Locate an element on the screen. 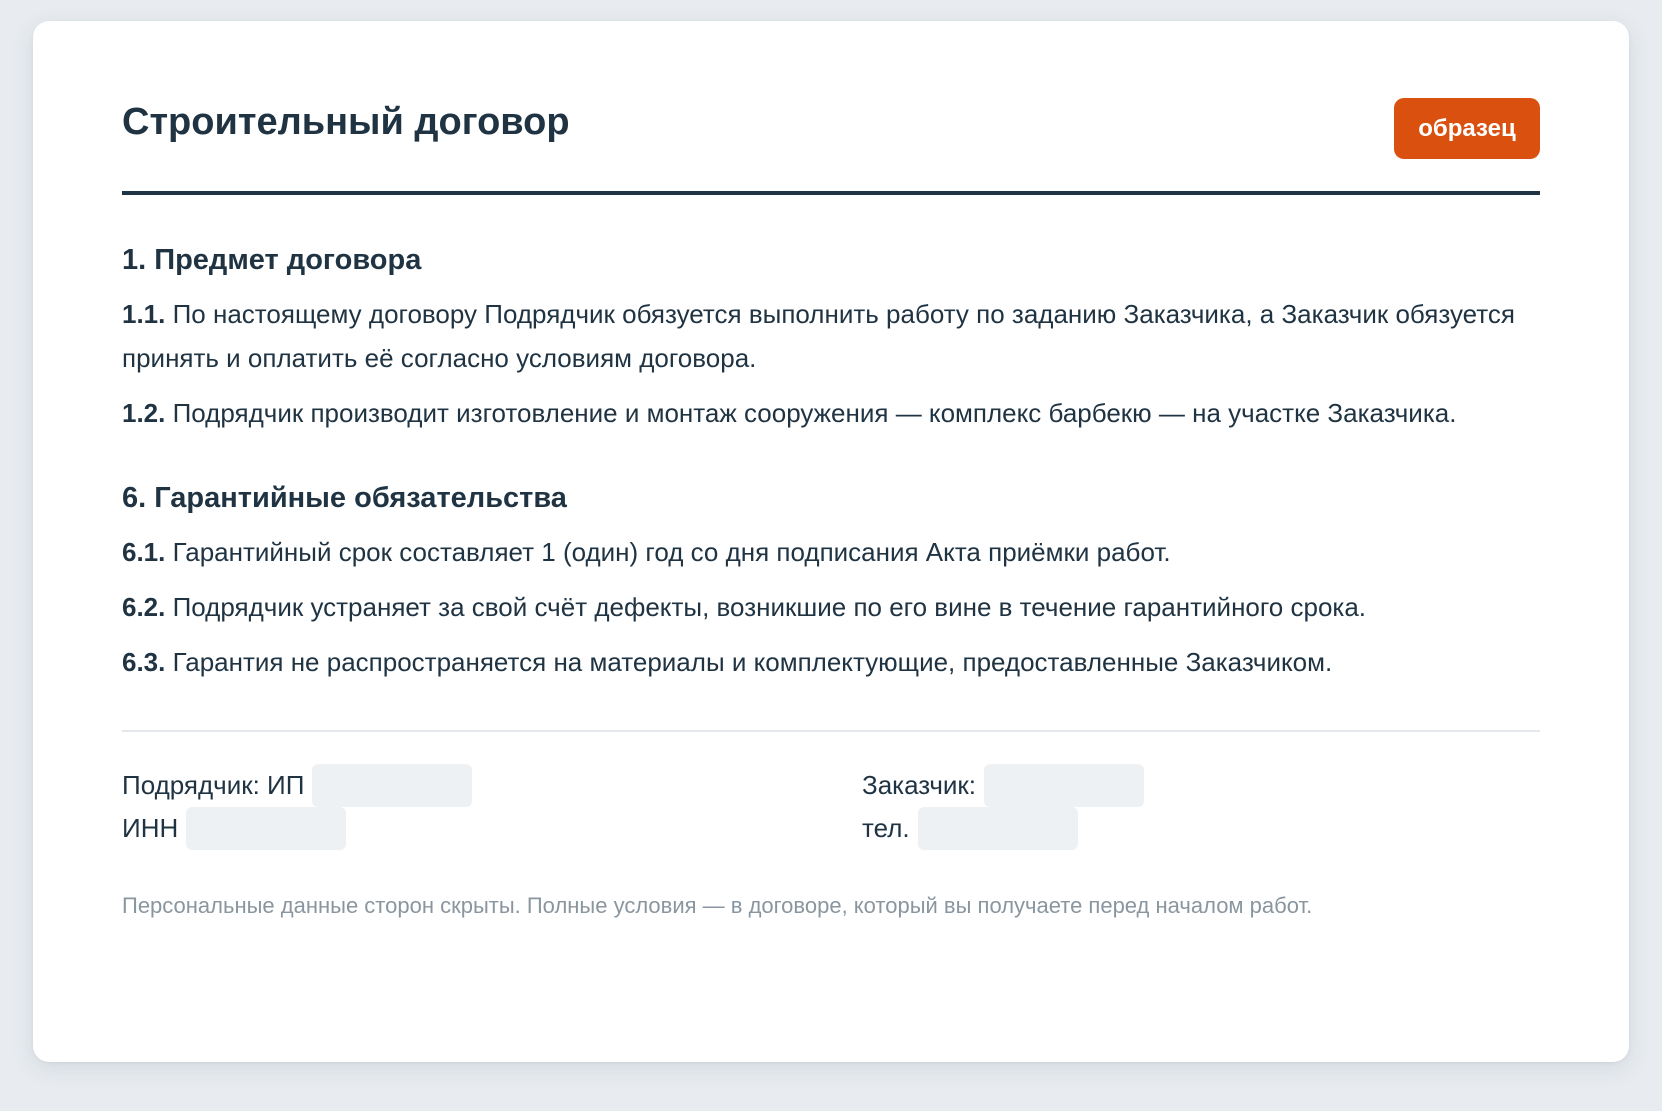 This screenshot has width=1662, height=1111. customer-block: Заказчик: тел. is located at coordinates (1003, 806).